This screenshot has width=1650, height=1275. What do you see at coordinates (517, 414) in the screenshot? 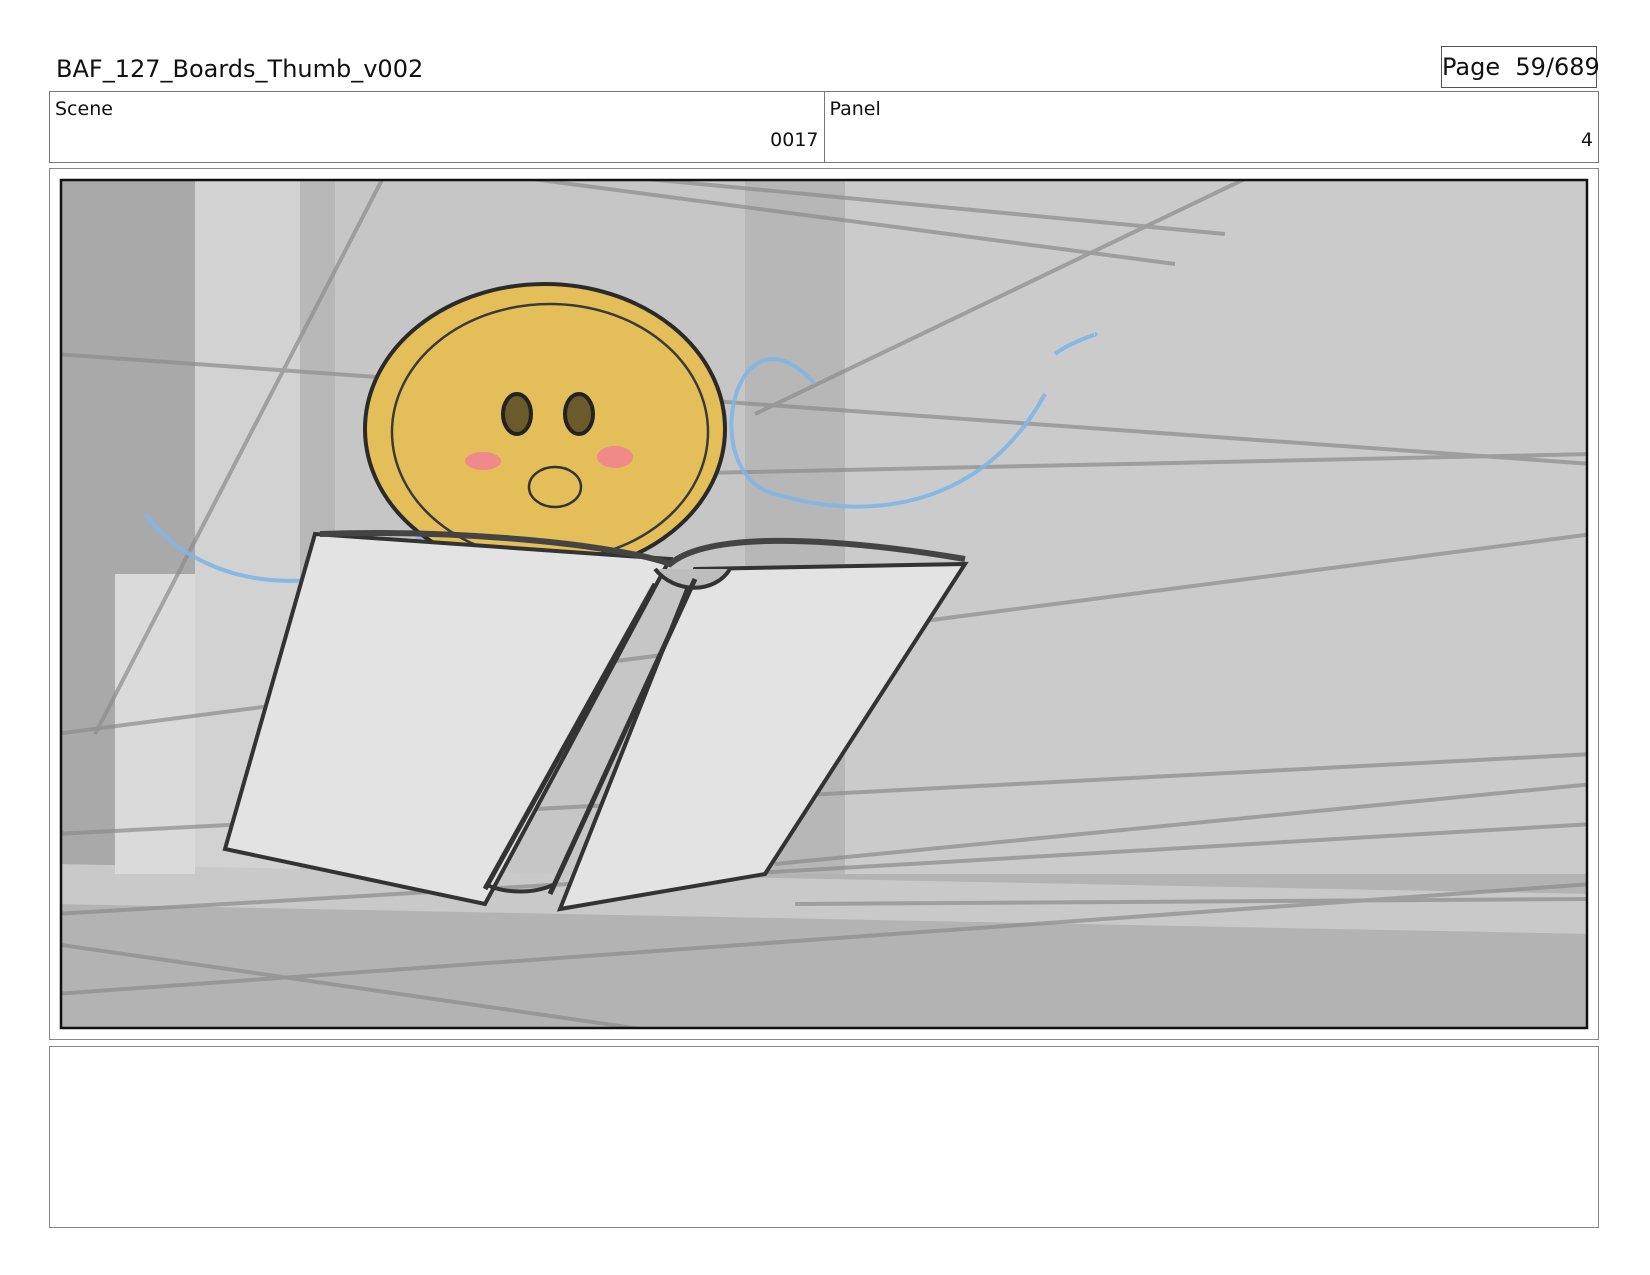
I see `left-eye` at bounding box center [517, 414].